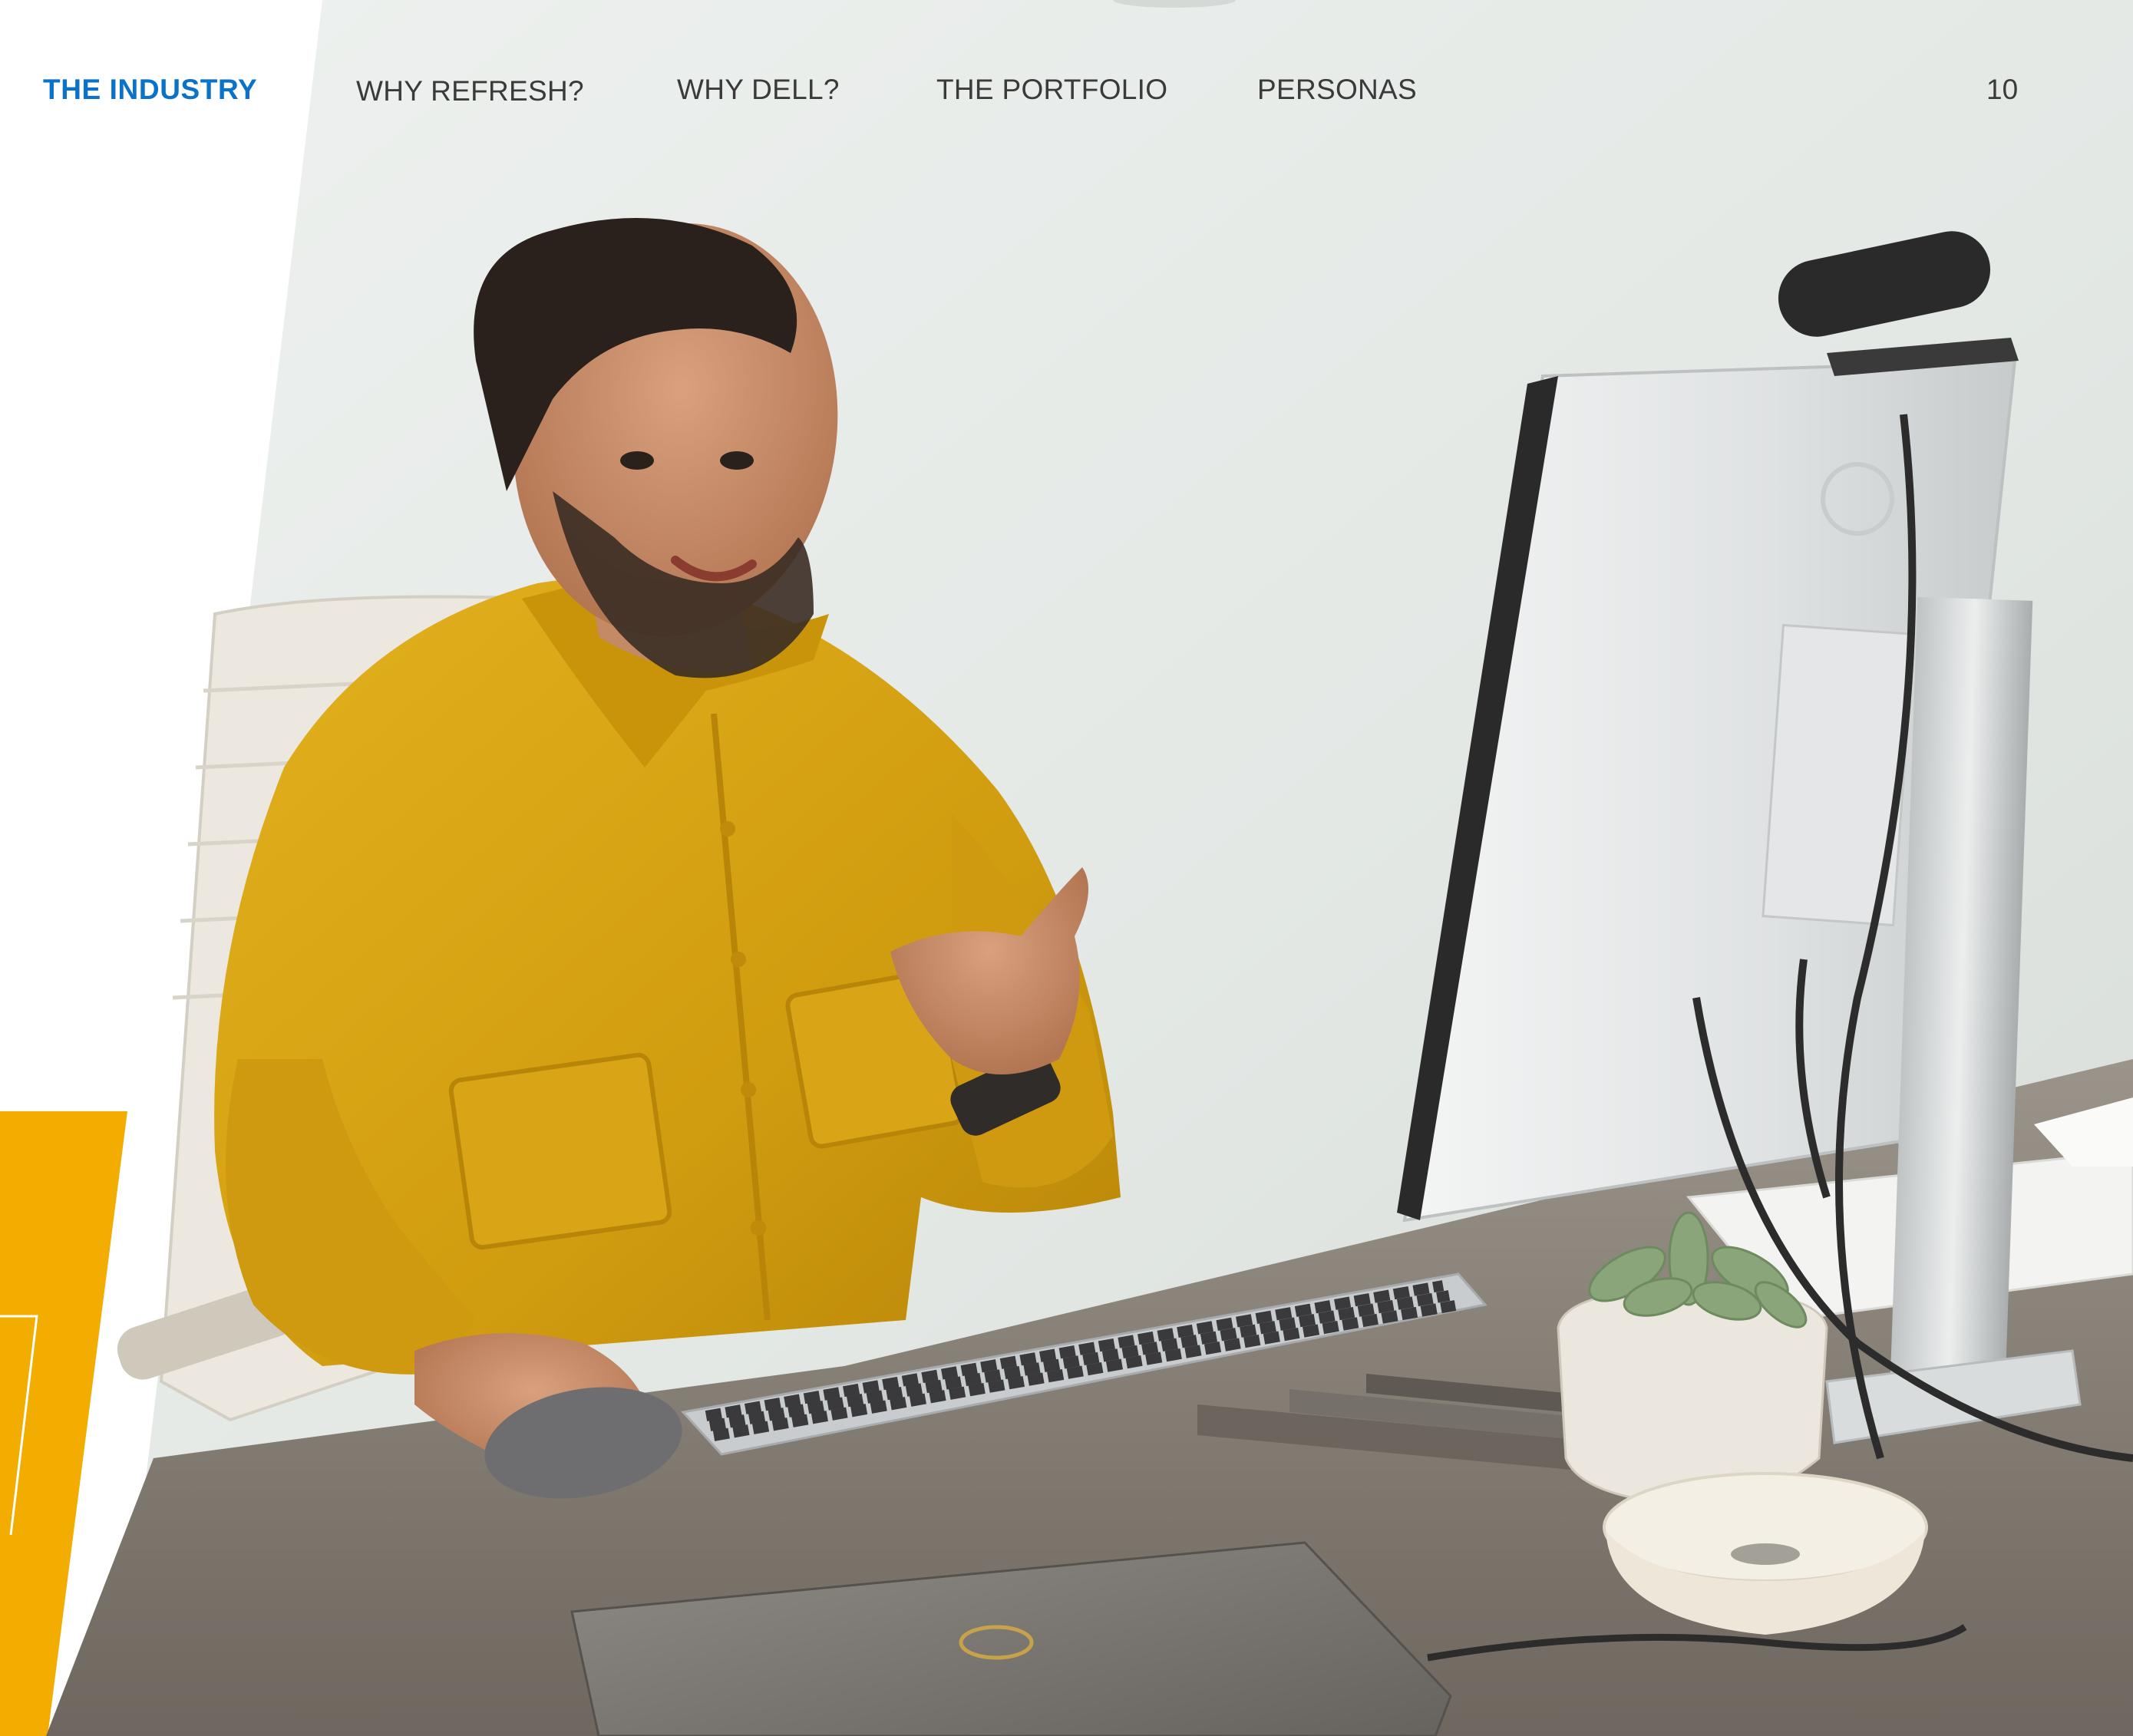 The width and height of the screenshot is (2133, 1736). I want to click on monitor-mount-plate, so click(1838, 775).